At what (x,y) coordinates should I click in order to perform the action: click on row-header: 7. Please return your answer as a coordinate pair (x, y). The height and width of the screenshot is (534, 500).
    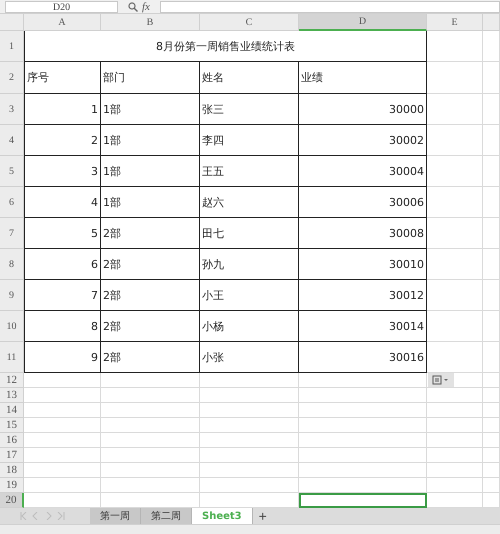
    Looking at the image, I should click on (12, 233).